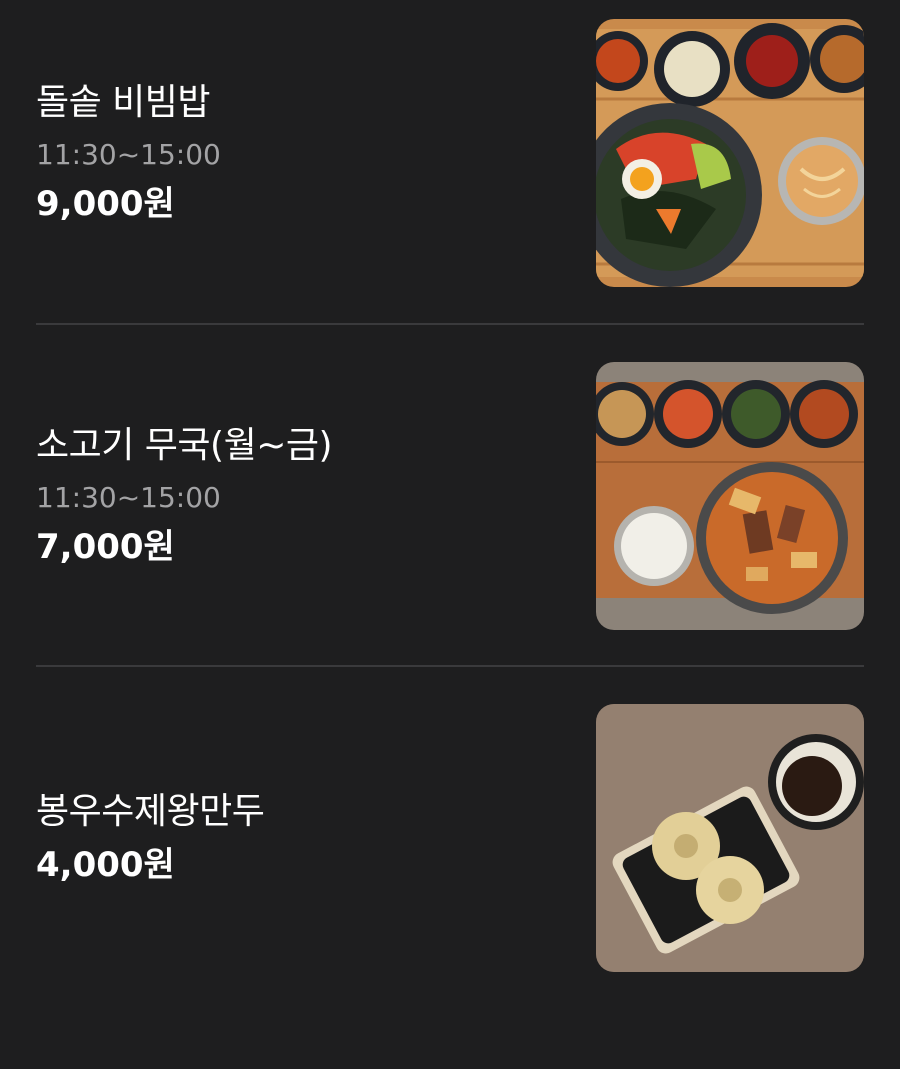 This screenshot has width=900, height=1069. I want to click on menu-item-name: 소고기 무국(월~금), so click(184, 446).